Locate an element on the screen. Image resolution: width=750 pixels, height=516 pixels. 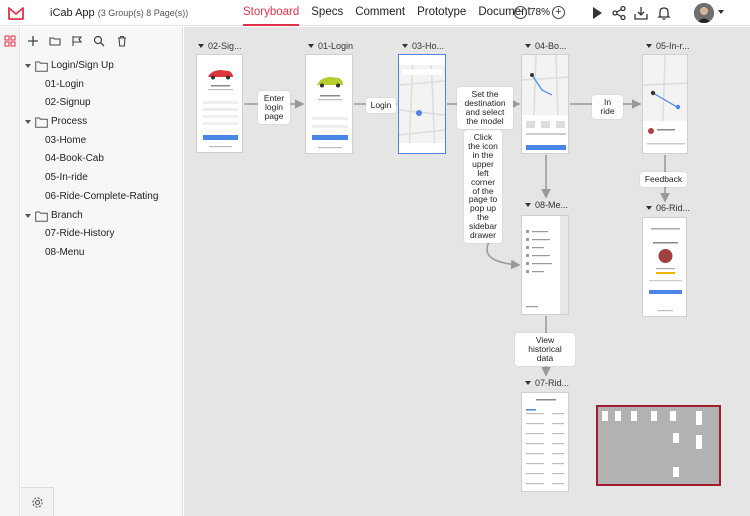
note-login: Login is located at coordinates (381, 105).